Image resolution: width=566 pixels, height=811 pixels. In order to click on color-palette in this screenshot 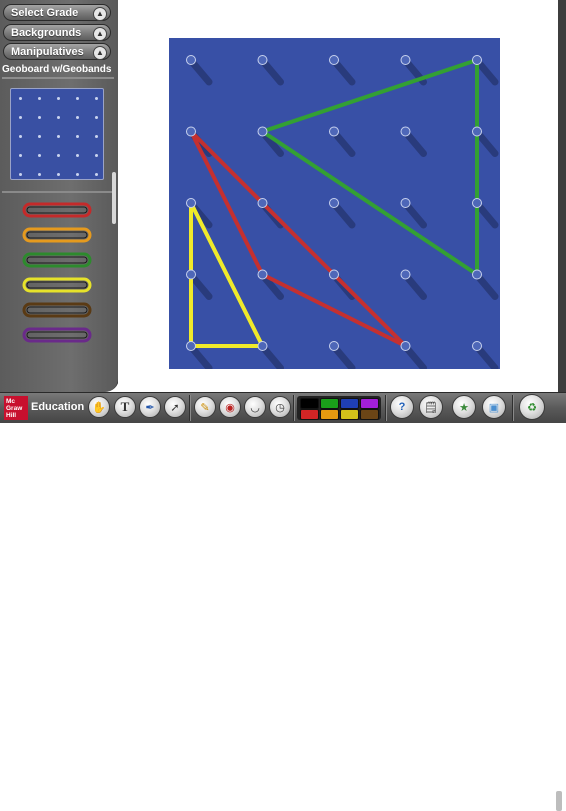, I will do `click(339, 408)`.